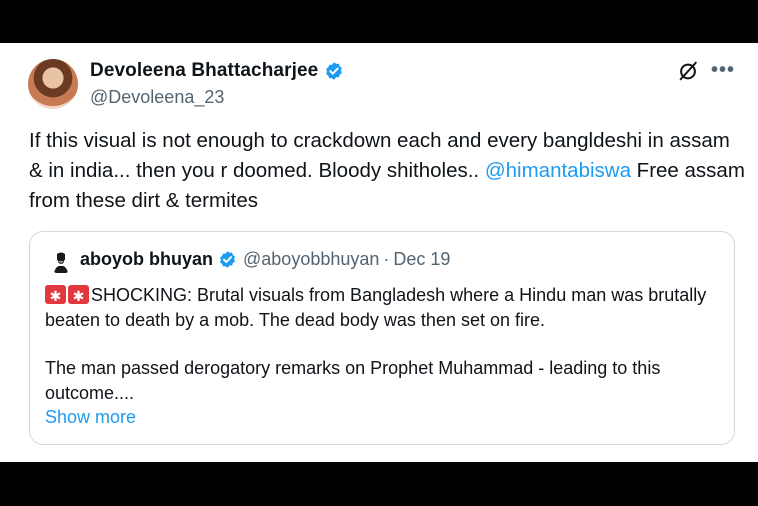 This screenshot has width=758, height=506. I want to click on quoted-header: aboyob bhuyan @aboyobbhuyan · Dec 19, so click(265, 259).